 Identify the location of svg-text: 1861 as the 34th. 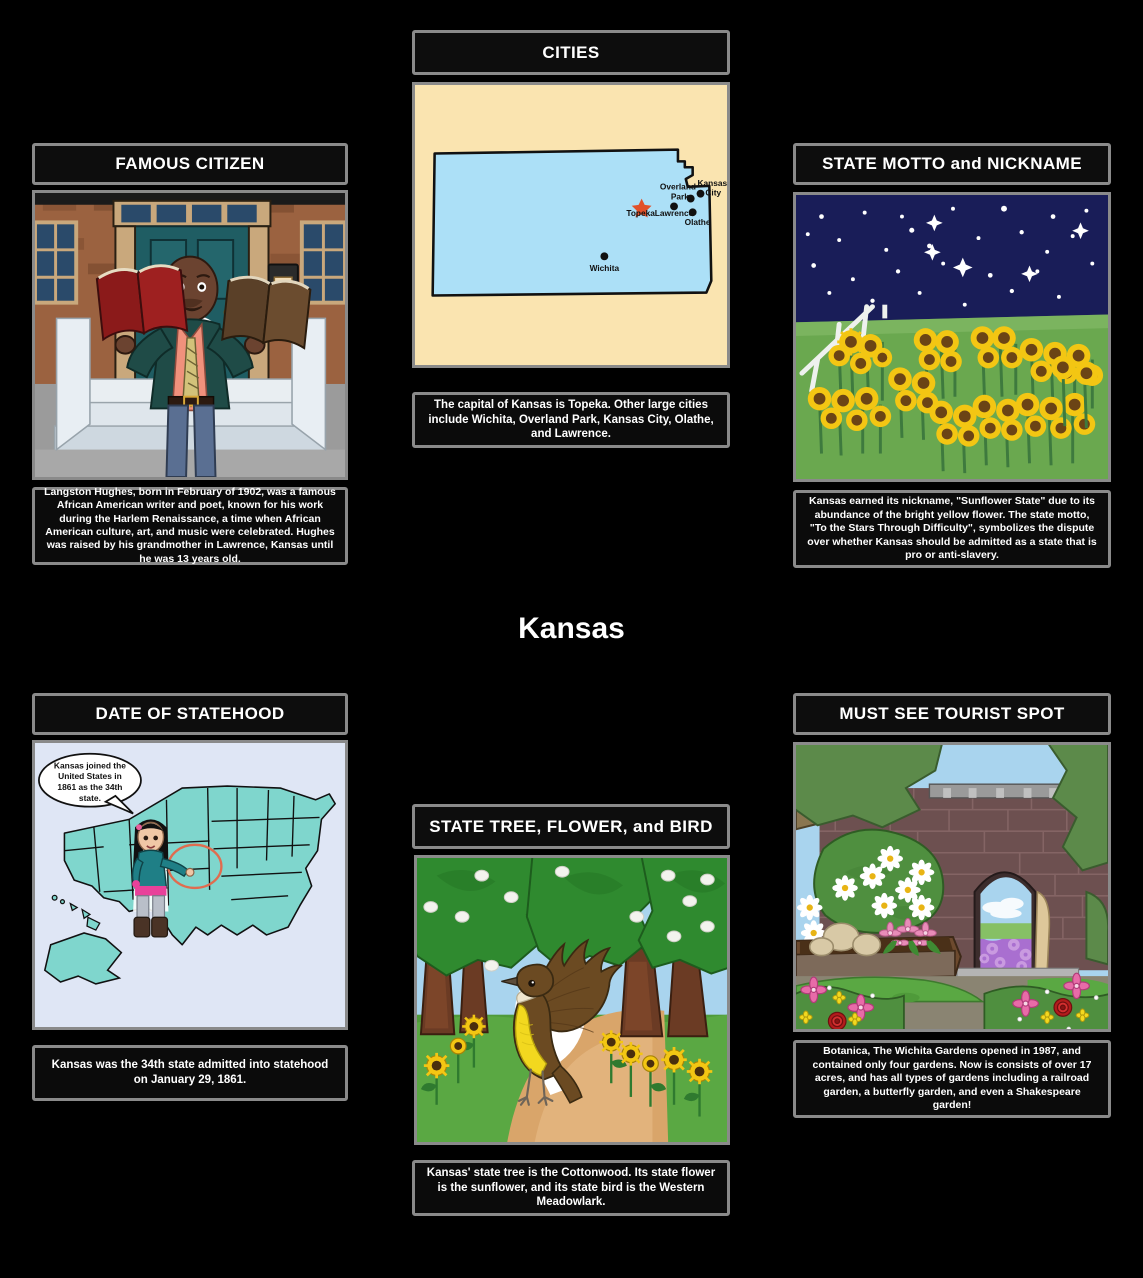
(89, 787).